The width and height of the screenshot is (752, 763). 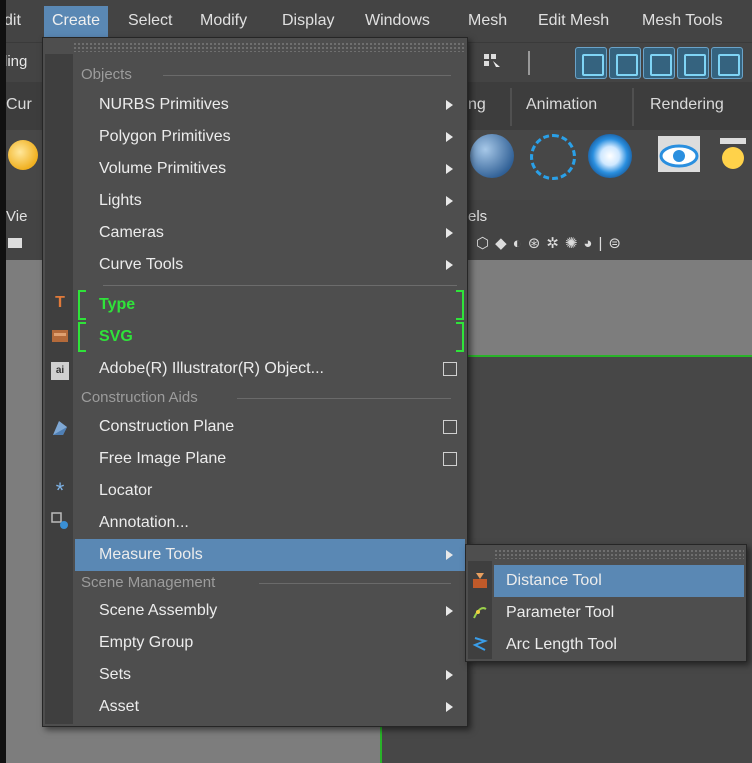 What do you see at coordinates (659, 63) in the screenshot?
I see `snap-point-icon` at bounding box center [659, 63].